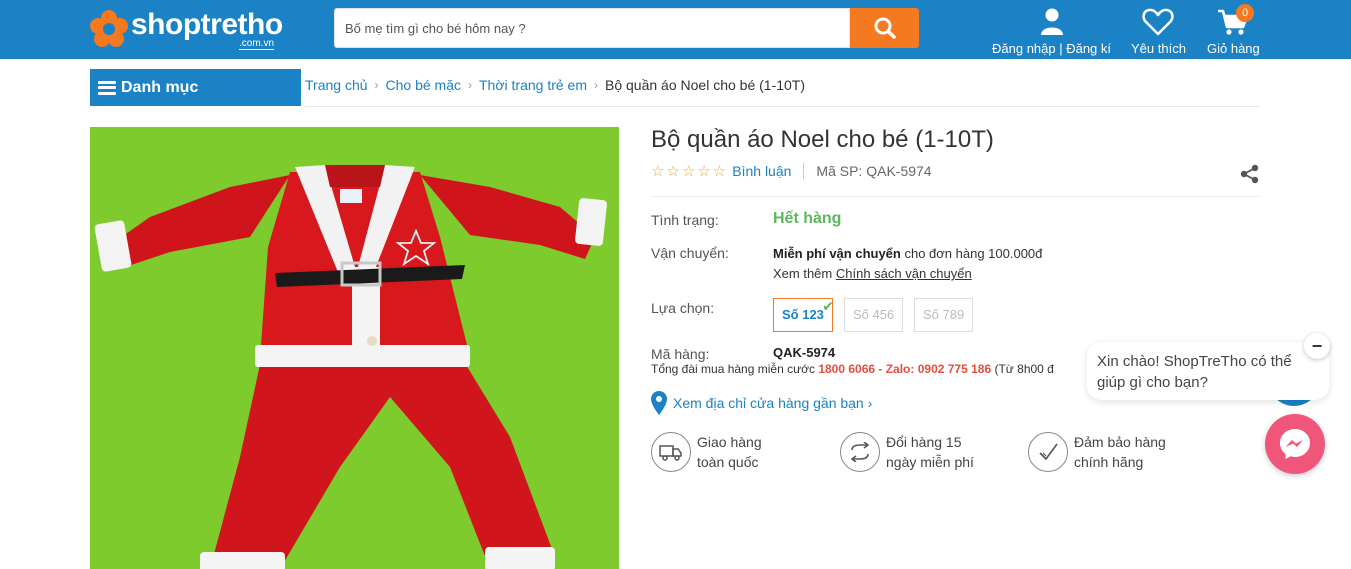  Describe the element at coordinates (336, 85) in the screenshot. I see `breadcrumb-home: Trang chủ` at that location.